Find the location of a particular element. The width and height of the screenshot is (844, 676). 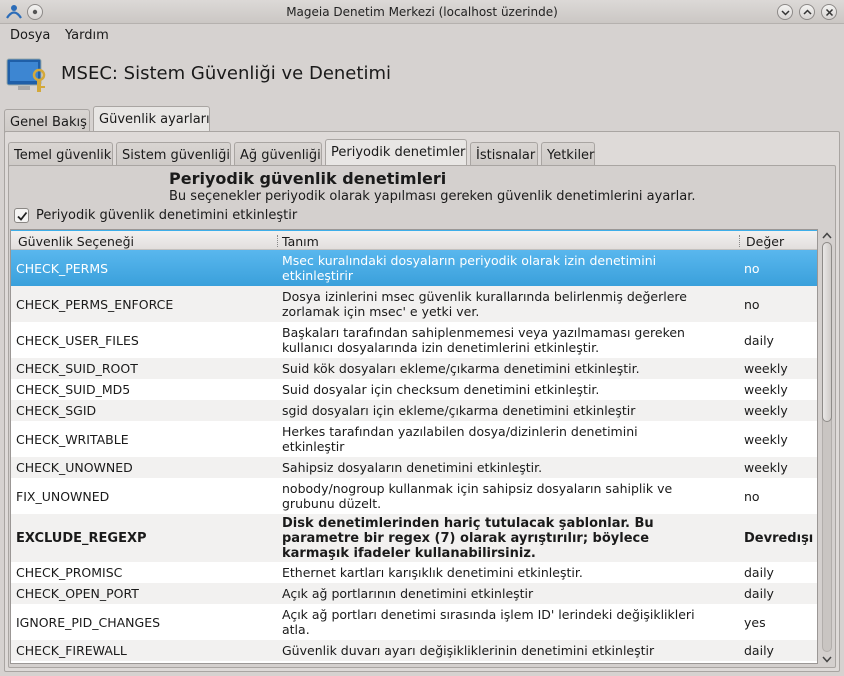

scroll-up-button is located at coordinates (827, 235).